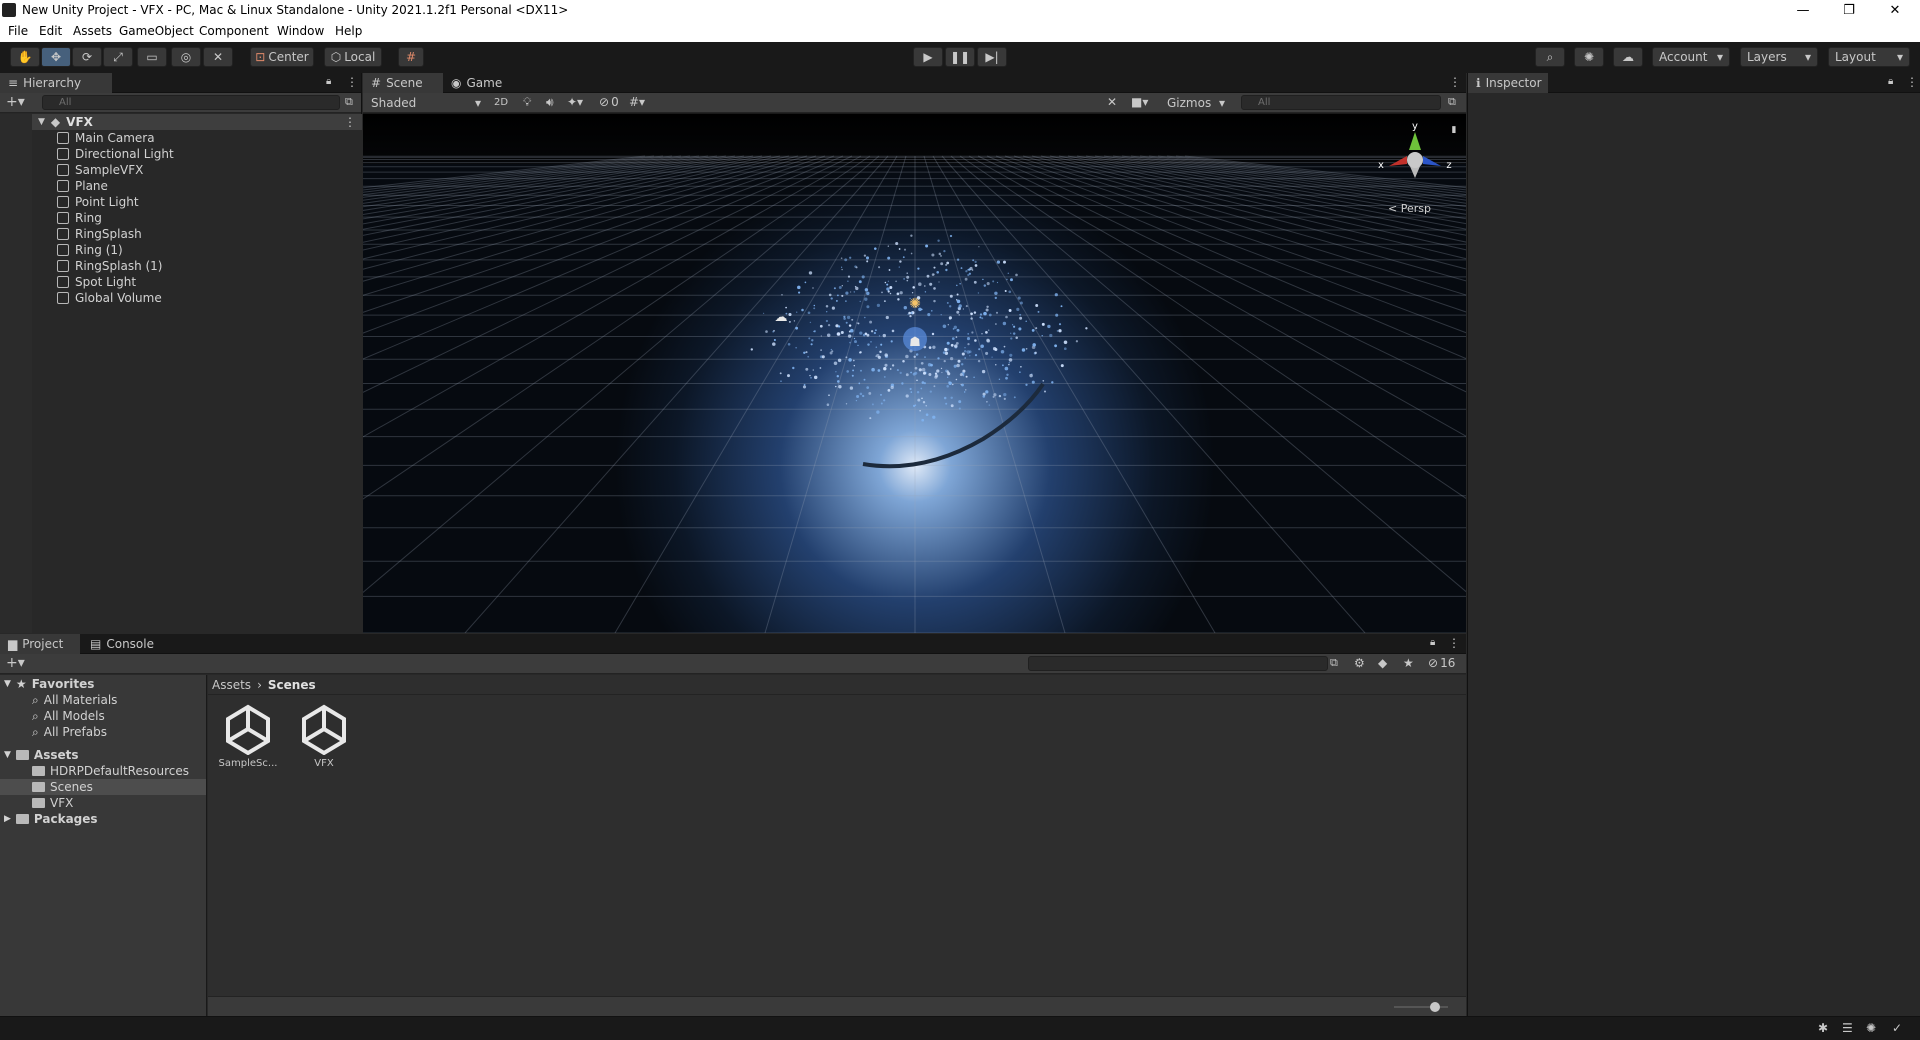 Image resolution: width=1920 pixels, height=1040 pixels. I want to click on favorite-item: ⌕ All Models, so click(68, 716).